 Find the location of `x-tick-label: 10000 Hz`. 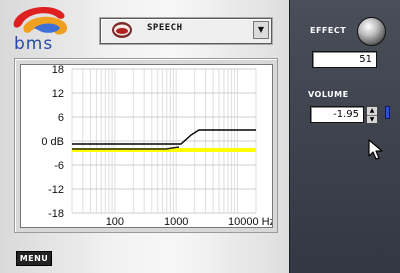

x-tick-label: 10000 Hz is located at coordinates (250, 221).